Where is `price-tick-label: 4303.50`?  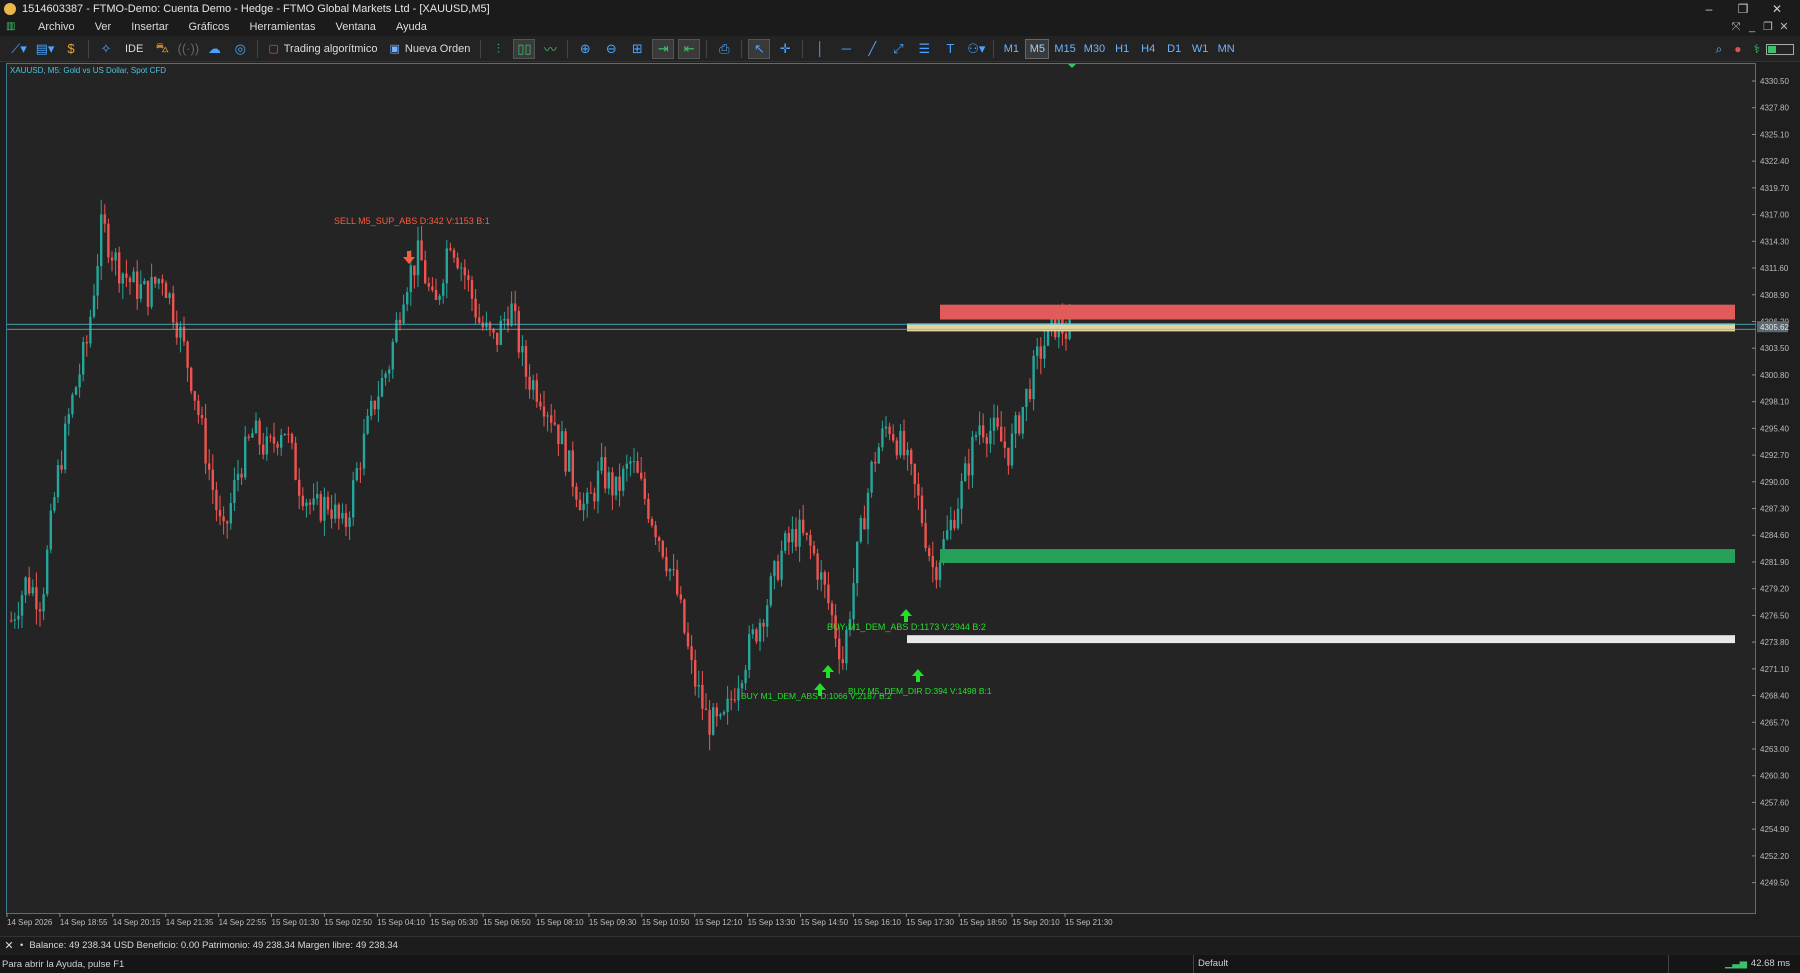
price-tick-label: 4303.50 is located at coordinates (1774, 348).